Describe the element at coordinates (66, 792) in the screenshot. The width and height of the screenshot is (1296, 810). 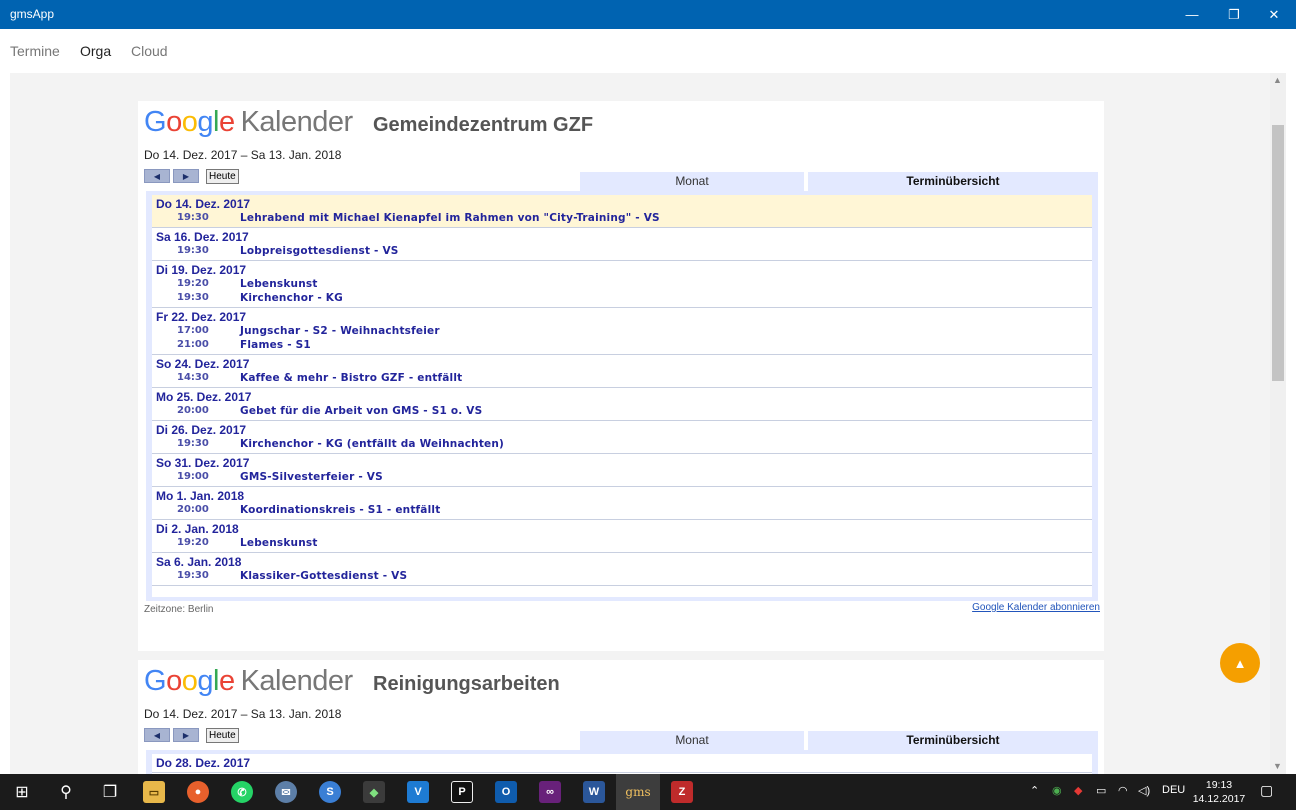
I see `search-icon: ⚲` at that location.